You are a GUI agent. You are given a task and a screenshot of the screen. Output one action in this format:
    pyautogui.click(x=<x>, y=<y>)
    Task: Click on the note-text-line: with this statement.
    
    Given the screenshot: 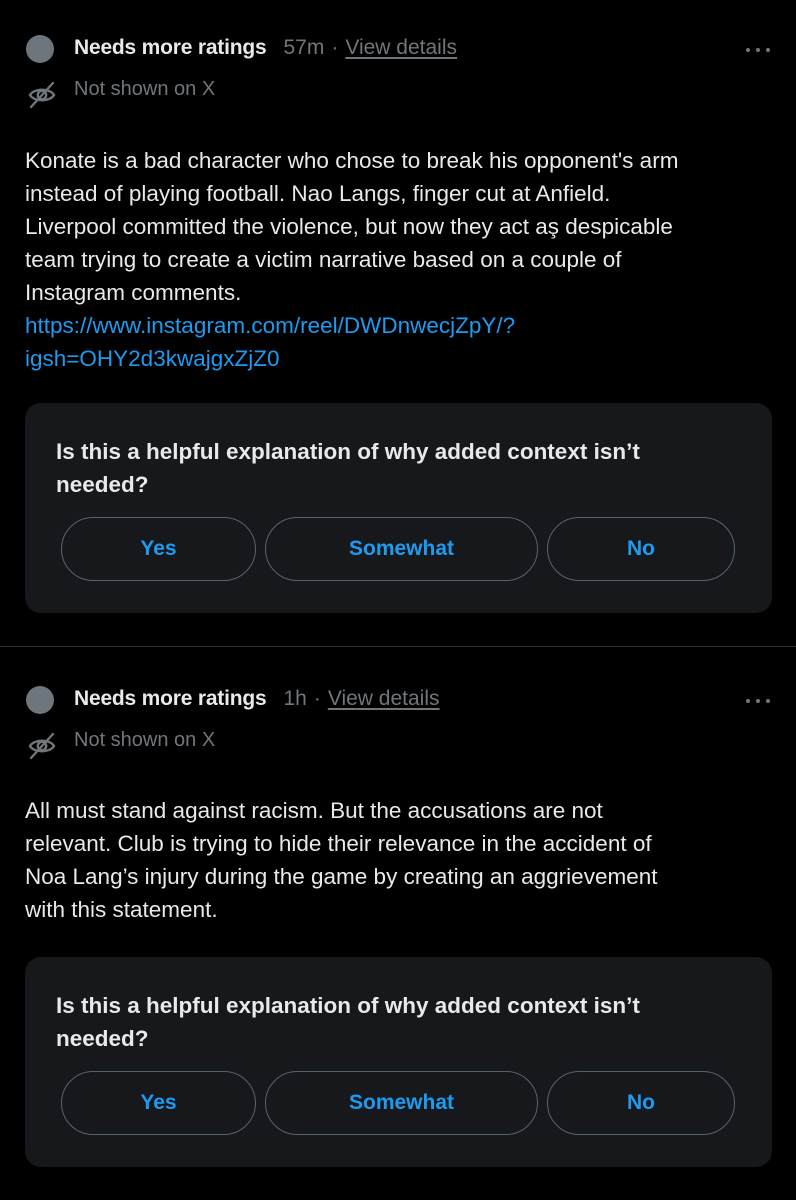 What is the action you would take?
    pyautogui.click(x=121, y=909)
    